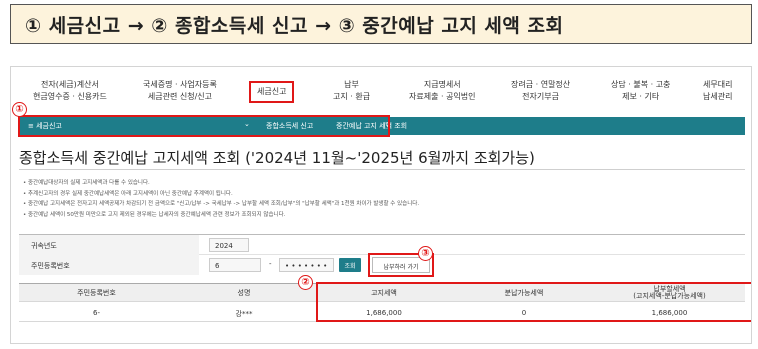 This screenshot has height=349, width=758. I want to click on nav-label: 자료제출 · 공익법인, so click(442, 96).